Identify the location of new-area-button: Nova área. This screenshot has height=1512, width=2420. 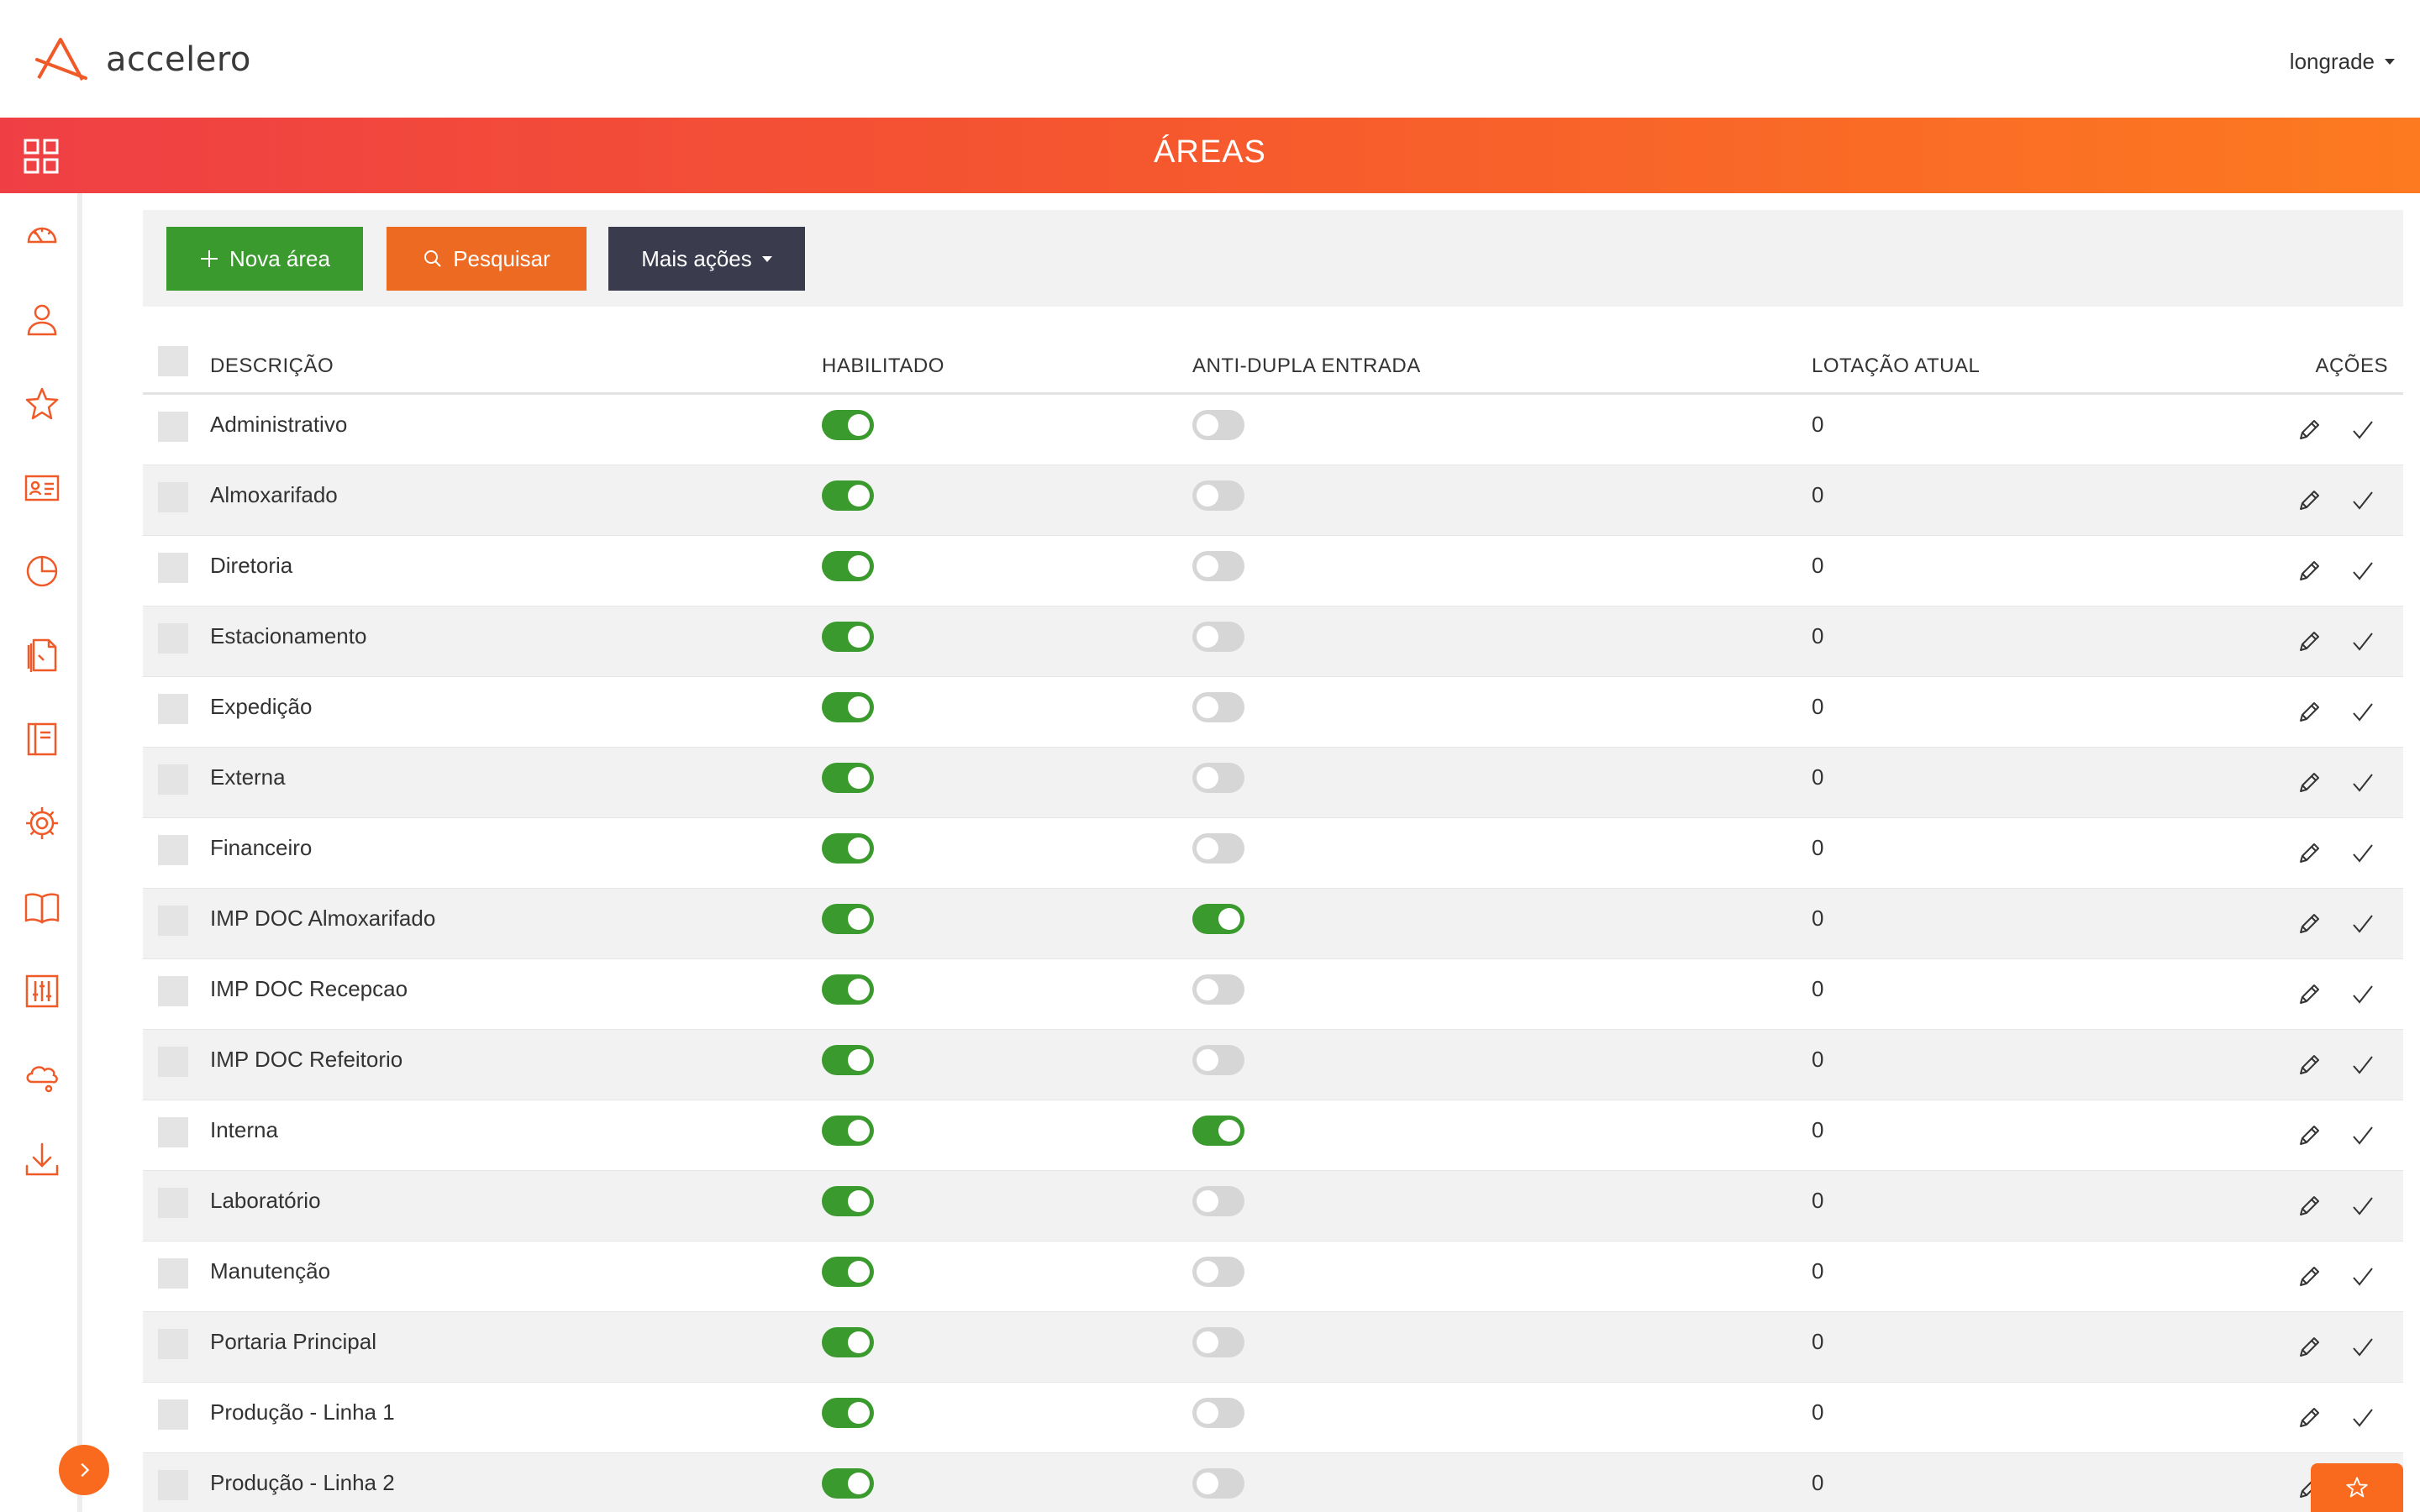
(264, 259).